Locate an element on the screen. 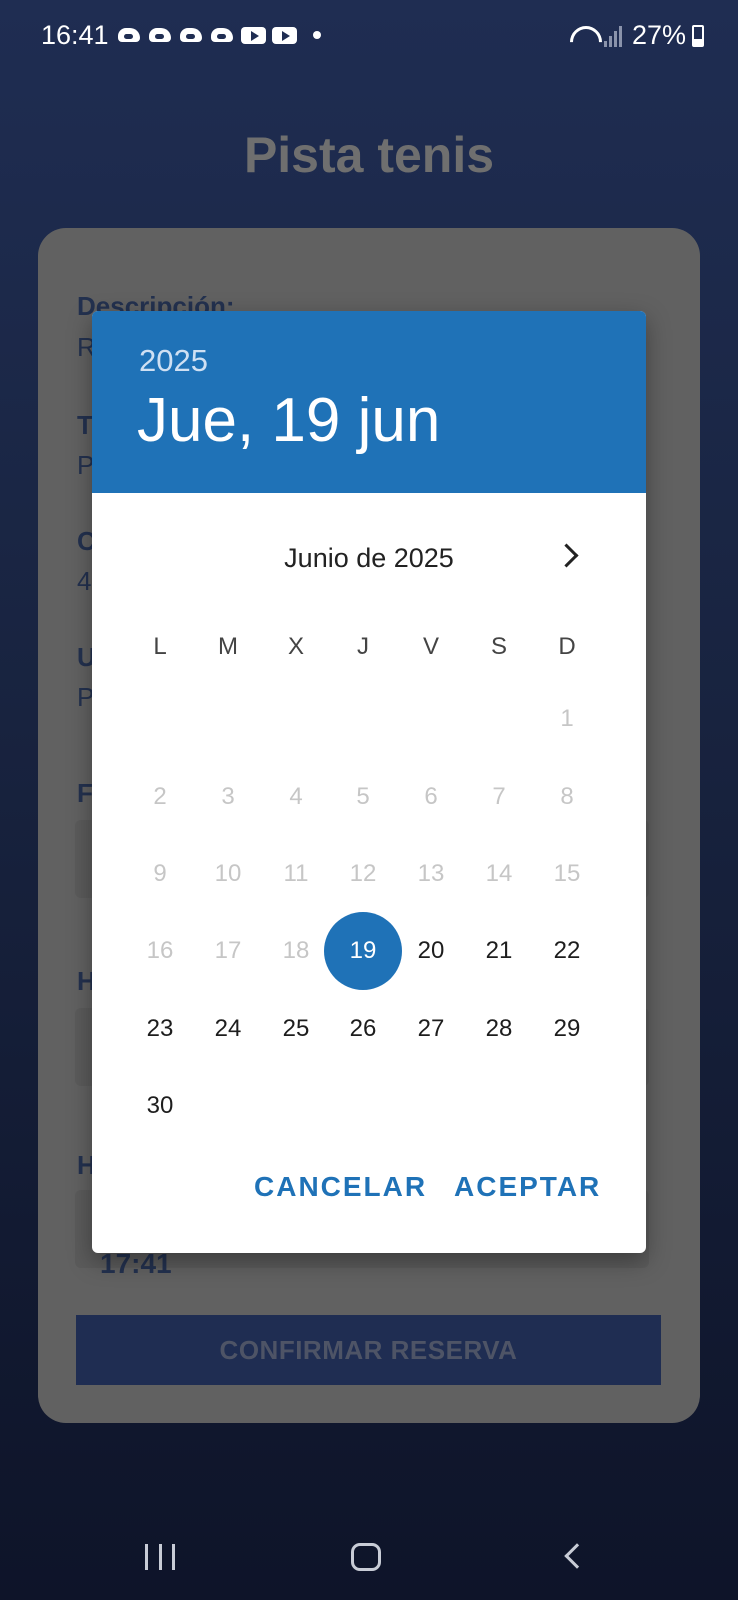 The image size is (738, 1600). status-time: 16:41 is located at coordinates (75, 35).